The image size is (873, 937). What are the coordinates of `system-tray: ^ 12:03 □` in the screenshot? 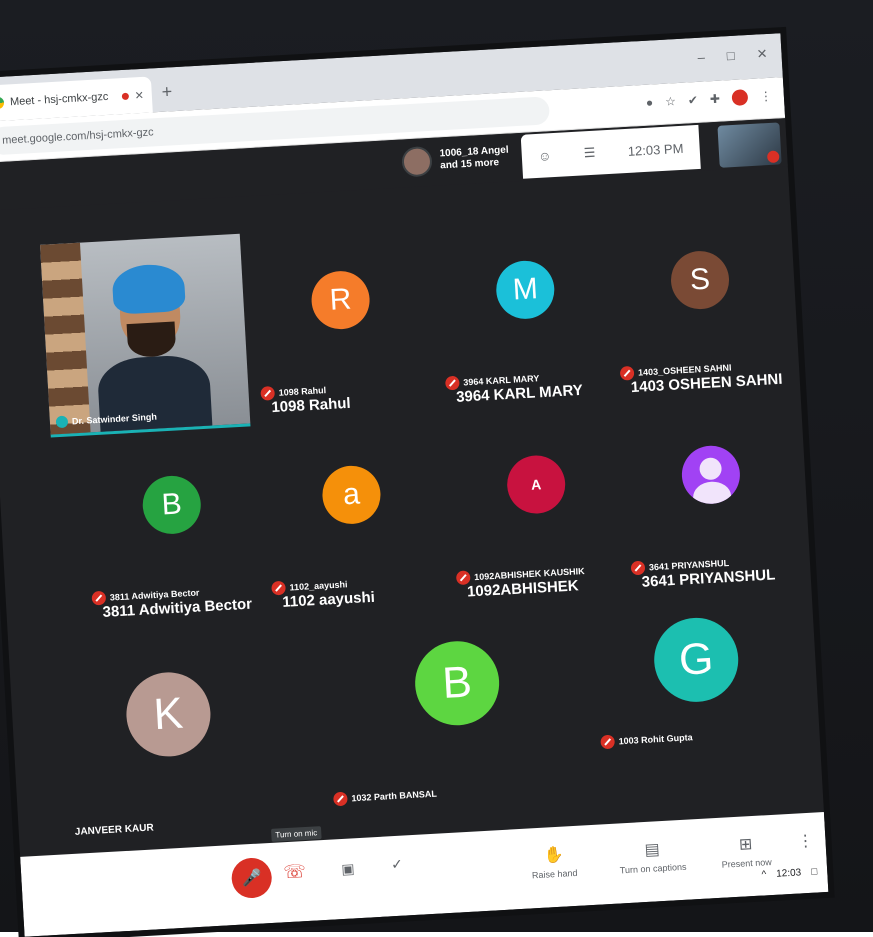 It's located at (789, 873).